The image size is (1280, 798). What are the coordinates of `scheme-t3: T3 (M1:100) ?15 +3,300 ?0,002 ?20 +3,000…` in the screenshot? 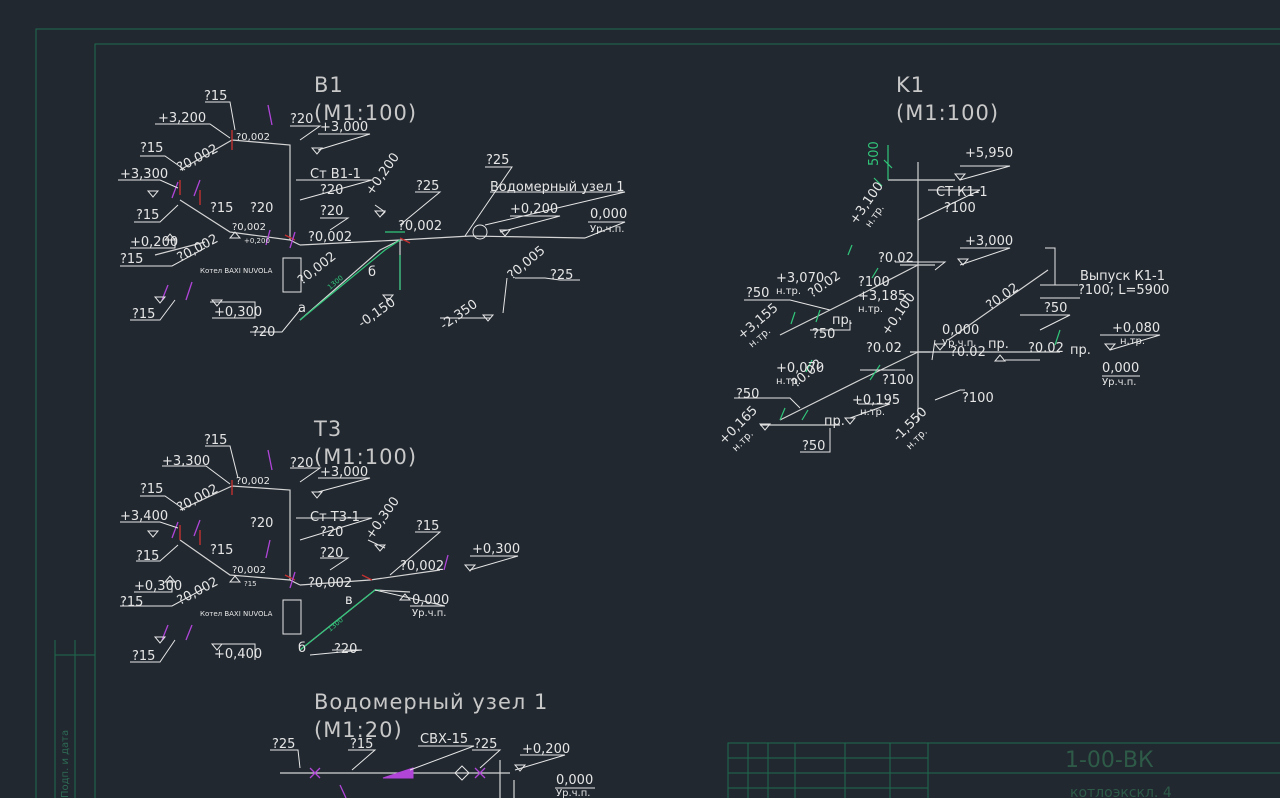 It's located at (320, 540).